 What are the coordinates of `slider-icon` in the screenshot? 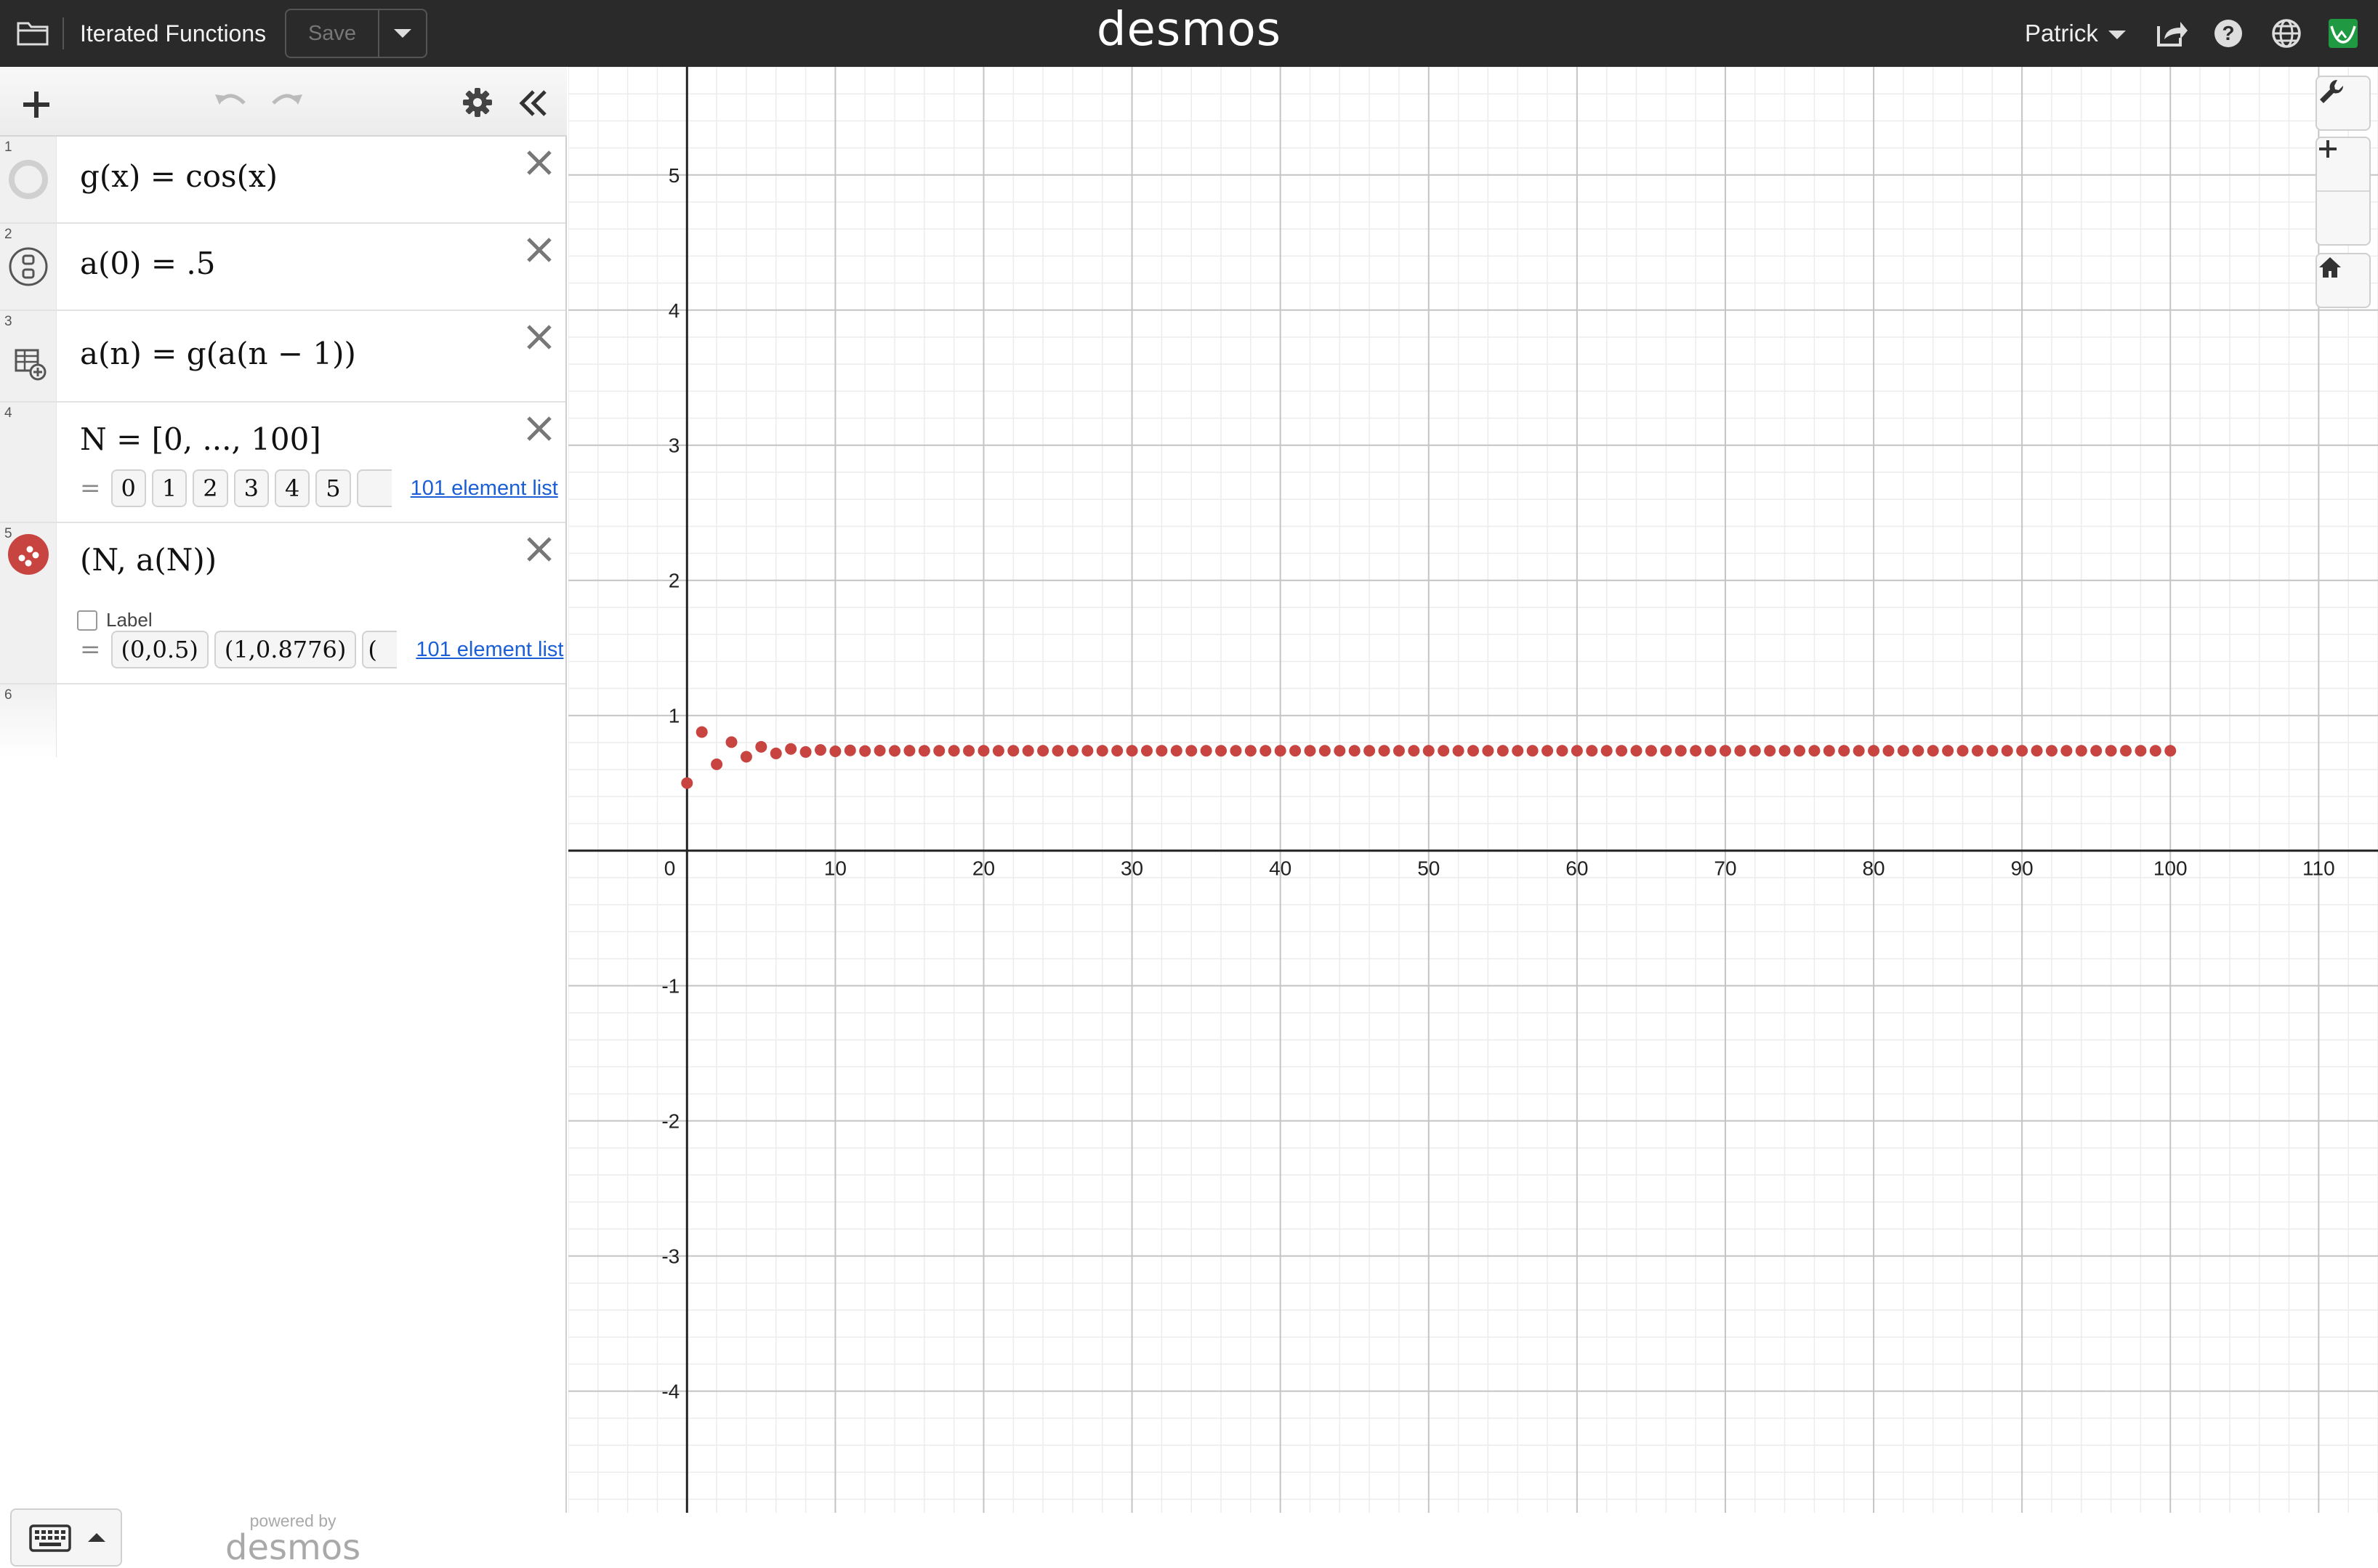 It's located at (28, 267).